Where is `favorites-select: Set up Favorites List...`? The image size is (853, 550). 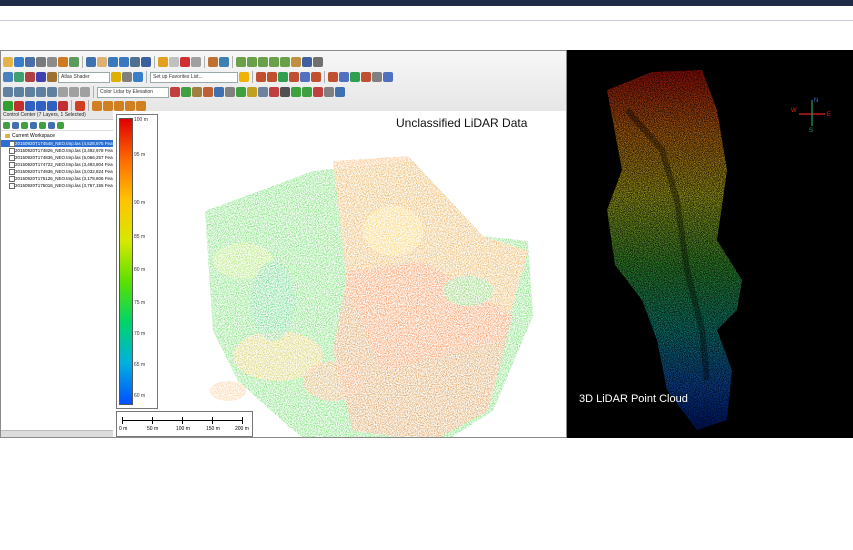 favorites-select: Set up Favorites List... is located at coordinates (194, 77).